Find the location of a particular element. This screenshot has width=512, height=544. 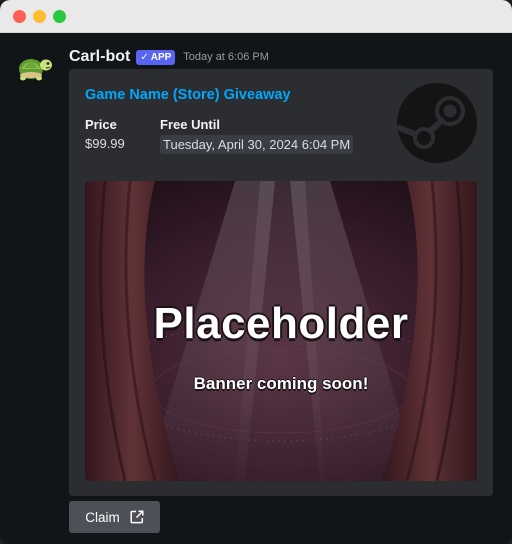

message-header: Carl-bot ✓ APP Today at 6:06 PM is located at coordinates (169, 57).